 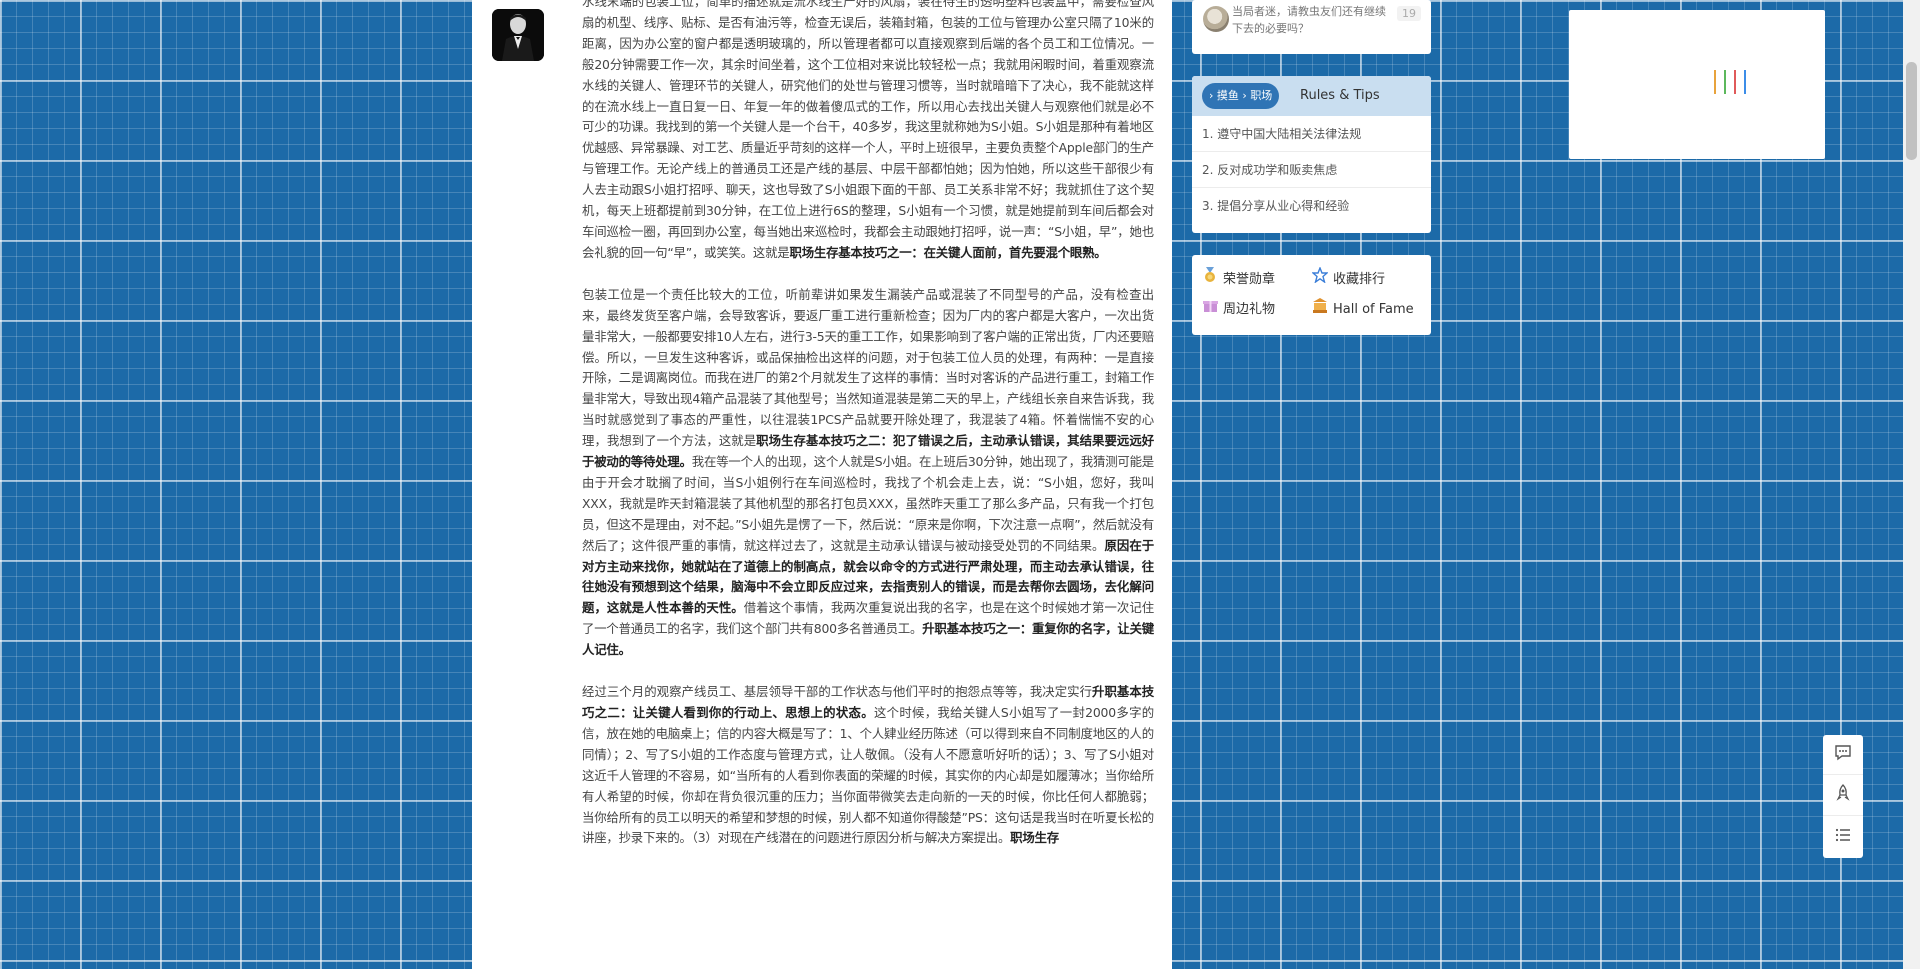 What do you see at coordinates (1261, 96) in the screenshot?
I see `breadcrumb-item: 职场` at bounding box center [1261, 96].